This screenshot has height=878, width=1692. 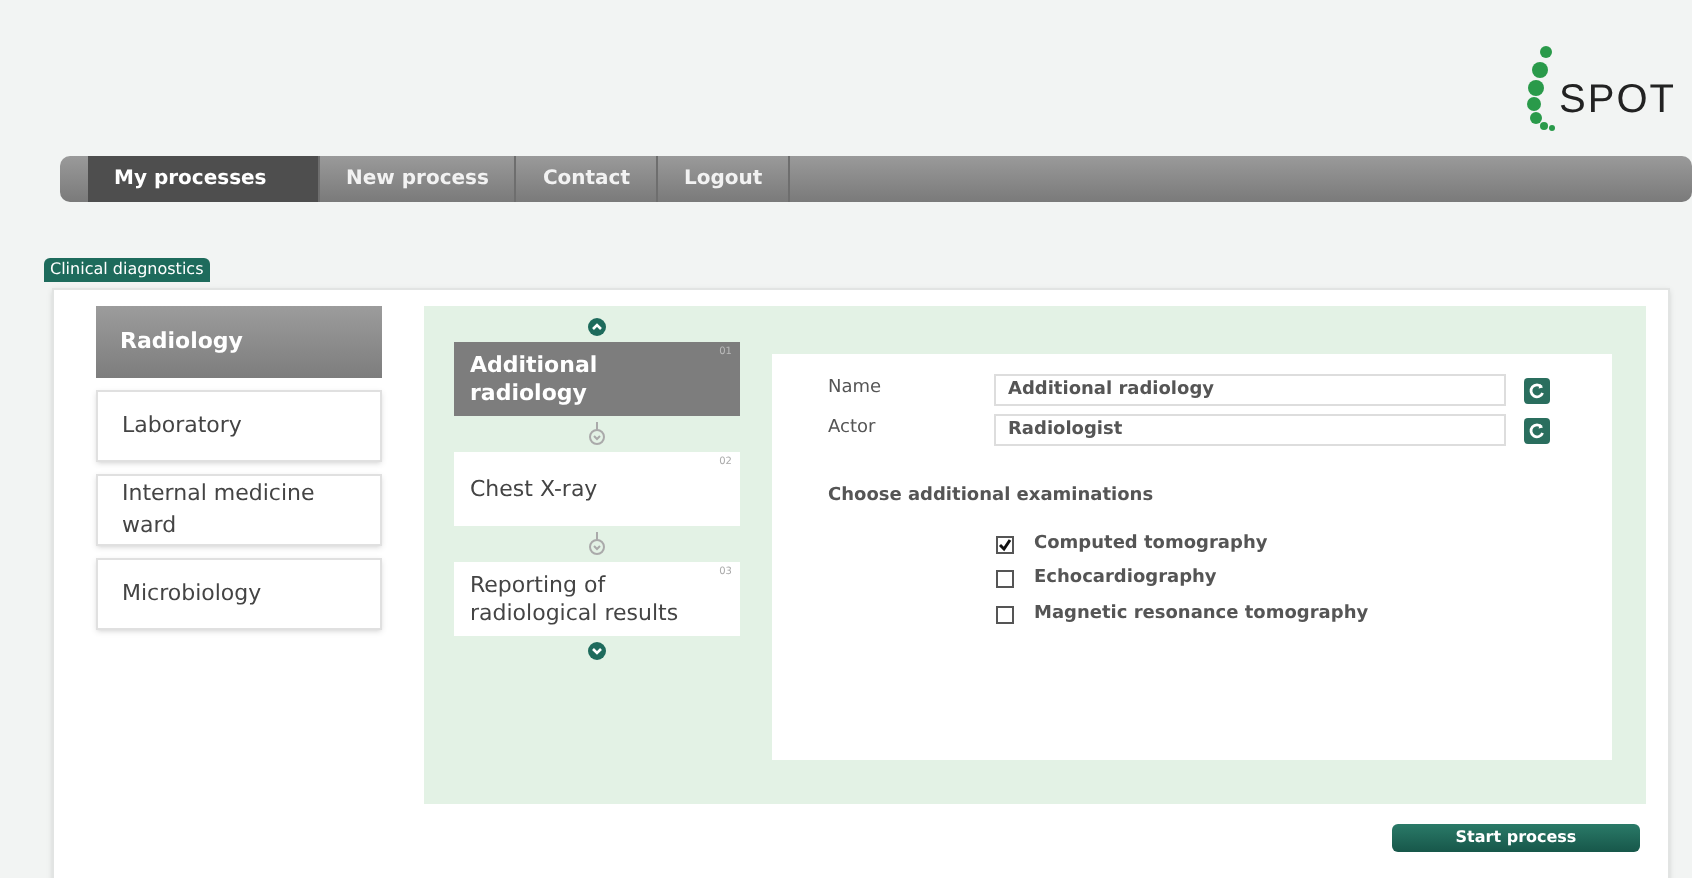 What do you see at coordinates (856, 389) in the screenshot?
I see `field-label: Name` at bounding box center [856, 389].